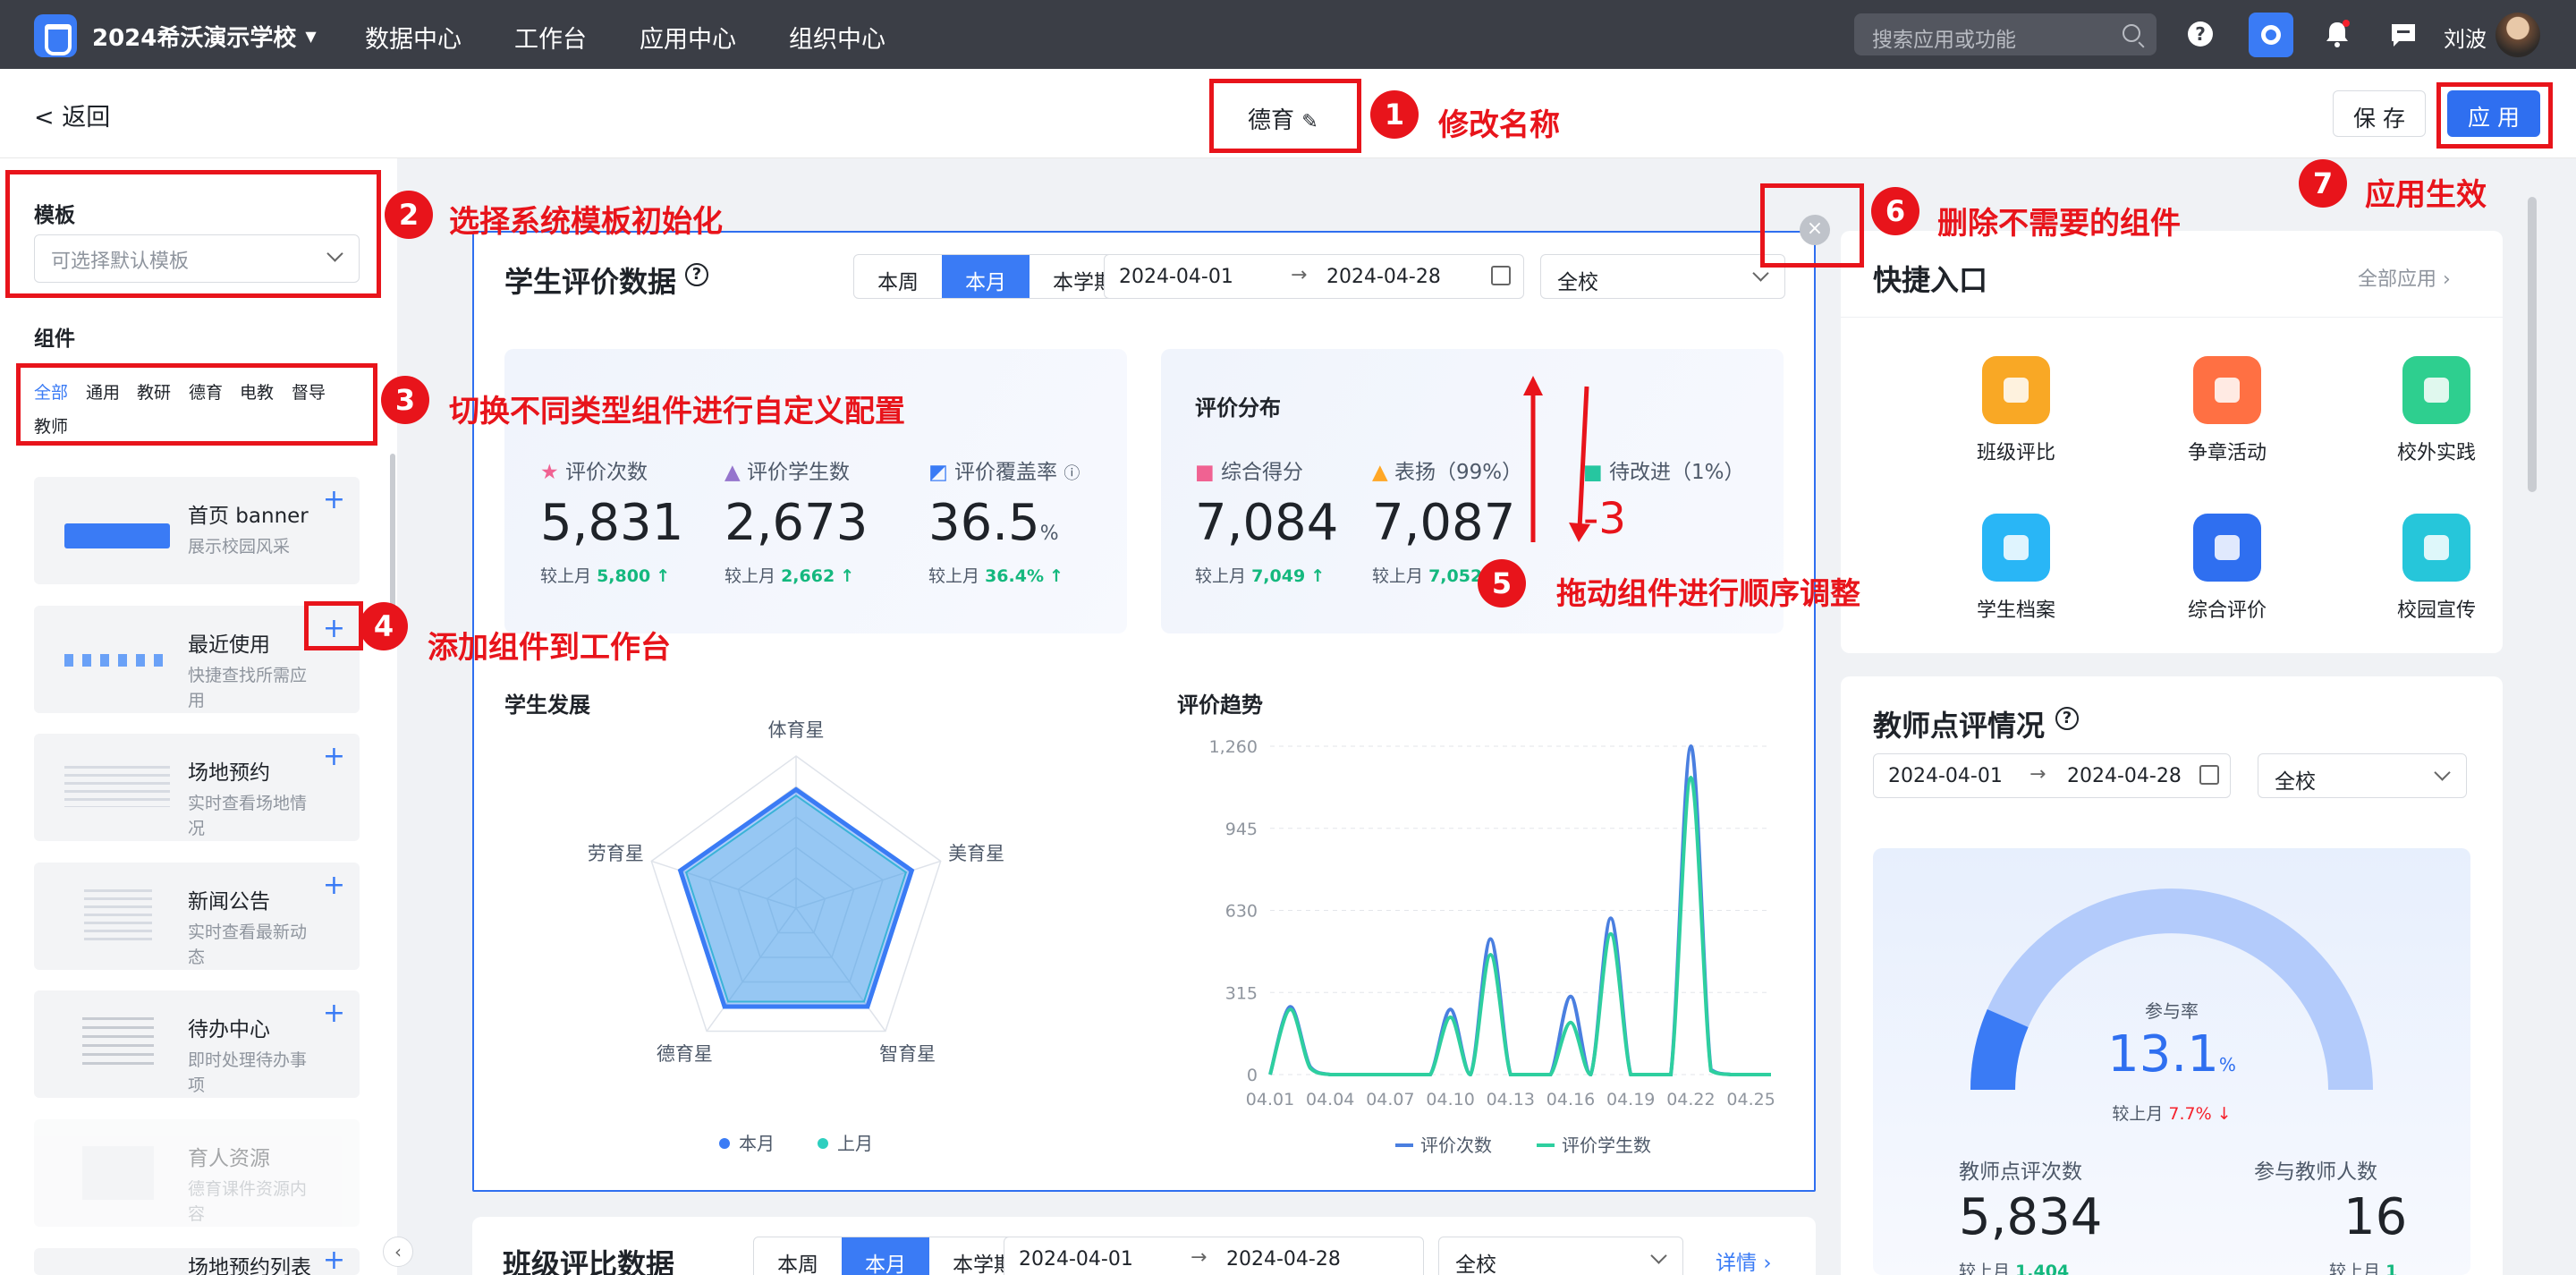  I want to click on detail-link: 详情 ›, so click(1744, 1260).